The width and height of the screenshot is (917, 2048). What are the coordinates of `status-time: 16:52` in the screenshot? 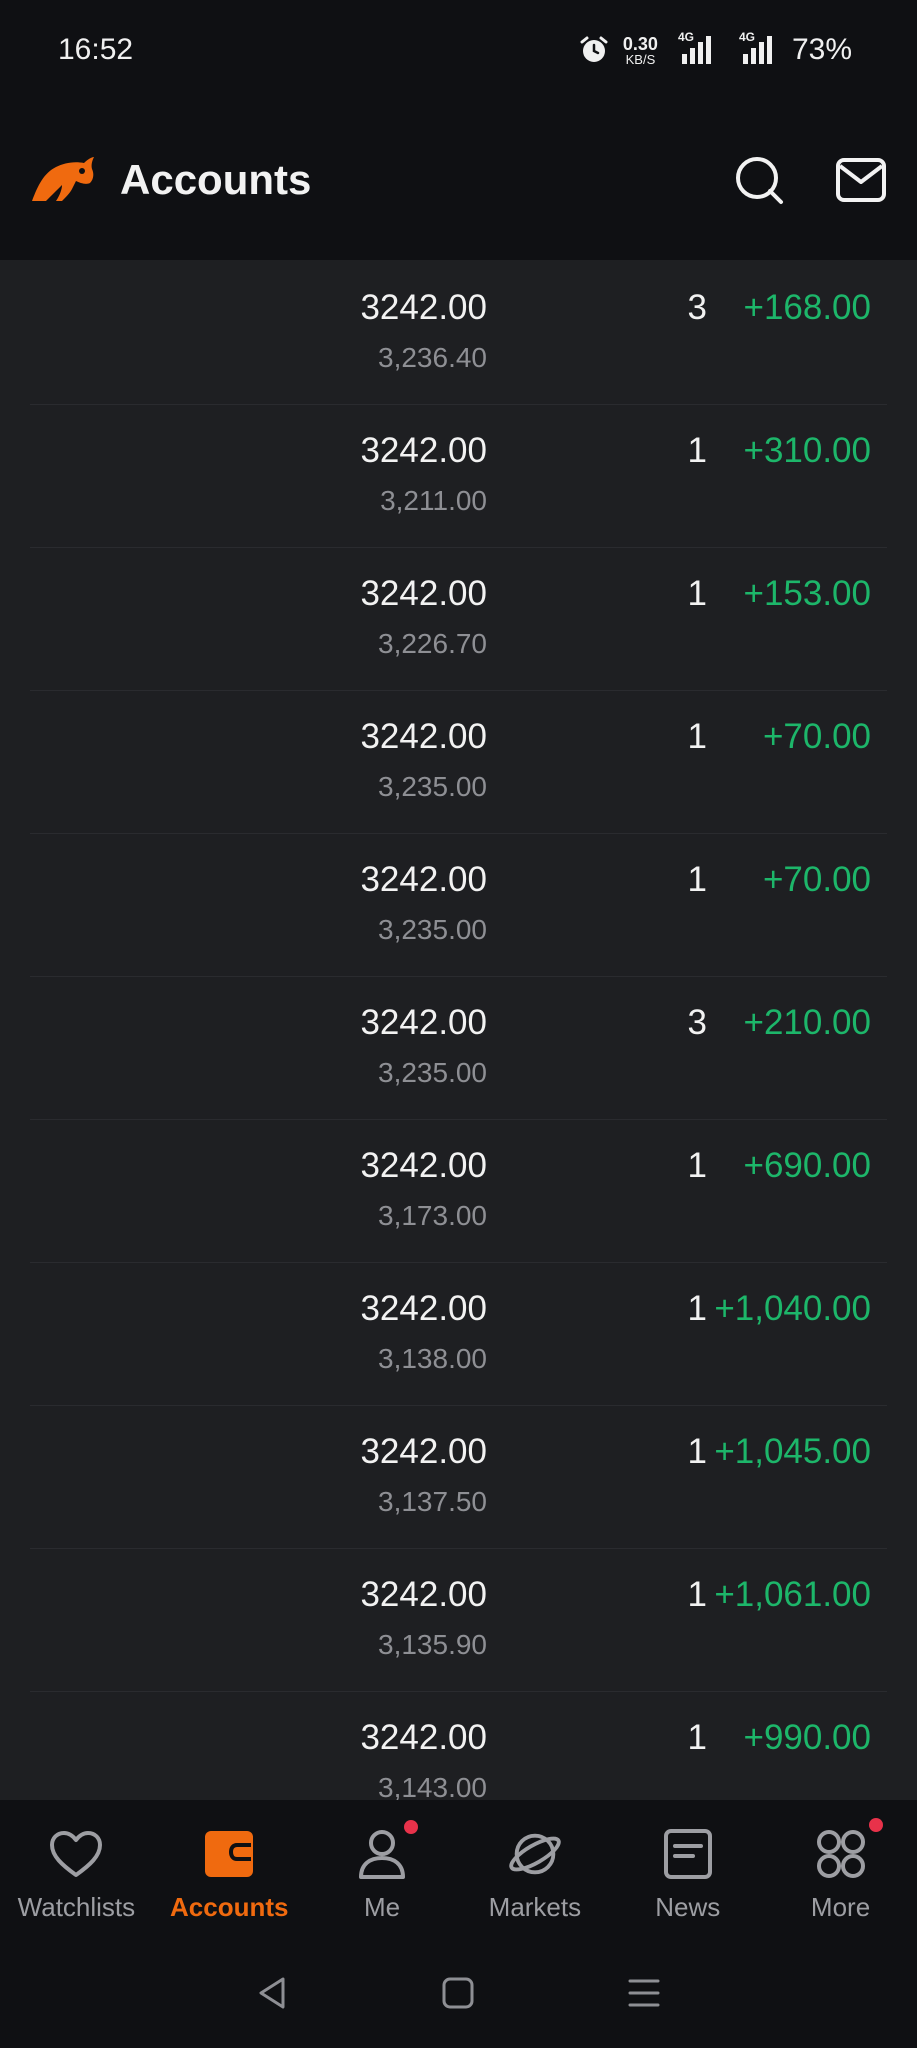 It's located at (96, 49).